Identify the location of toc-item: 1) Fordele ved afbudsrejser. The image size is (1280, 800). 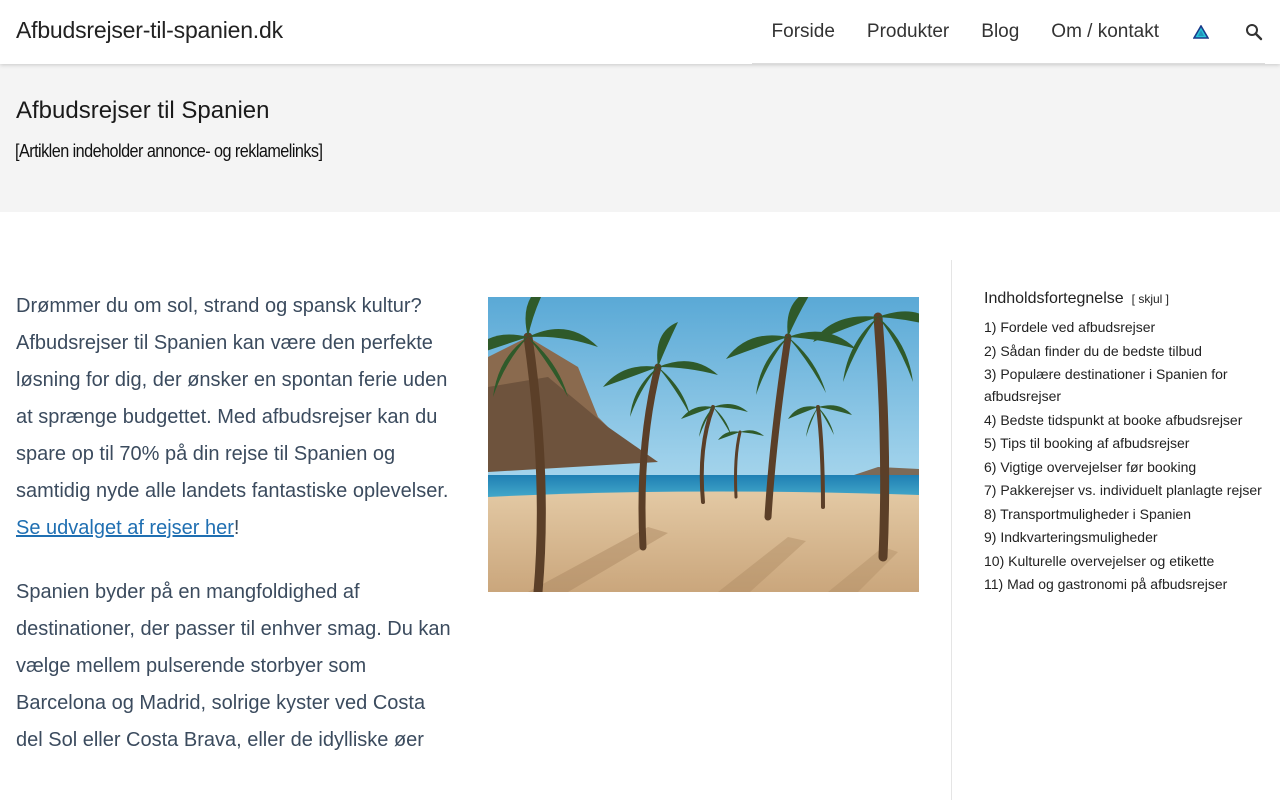
(1124, 327).